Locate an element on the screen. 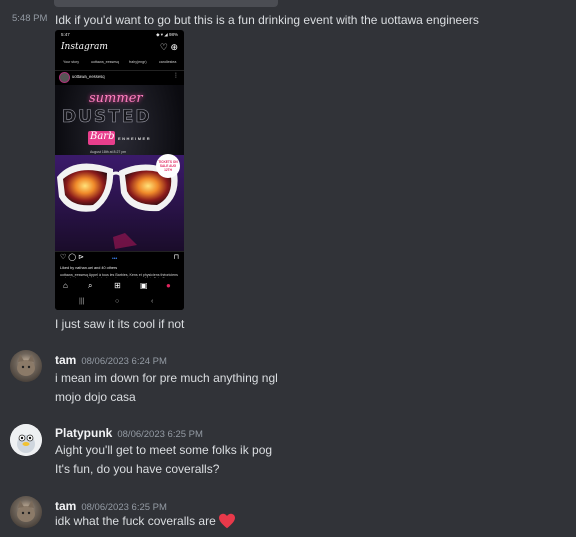 This screenshot has width=576, height=537. reels-icon: ▣ is located at coordinates (144, 285).